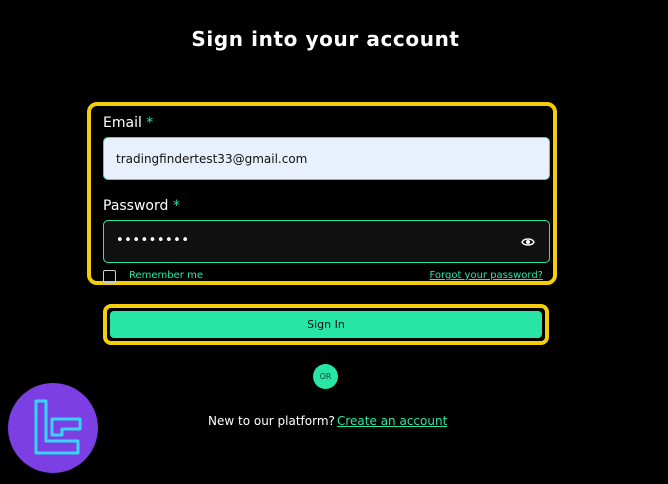 Image resolution: width=668 pixels, height=484 pixels. Describe the element at coordinates (325, 39) in the screenshot. I see `page-title: Sign into your account` at that location.